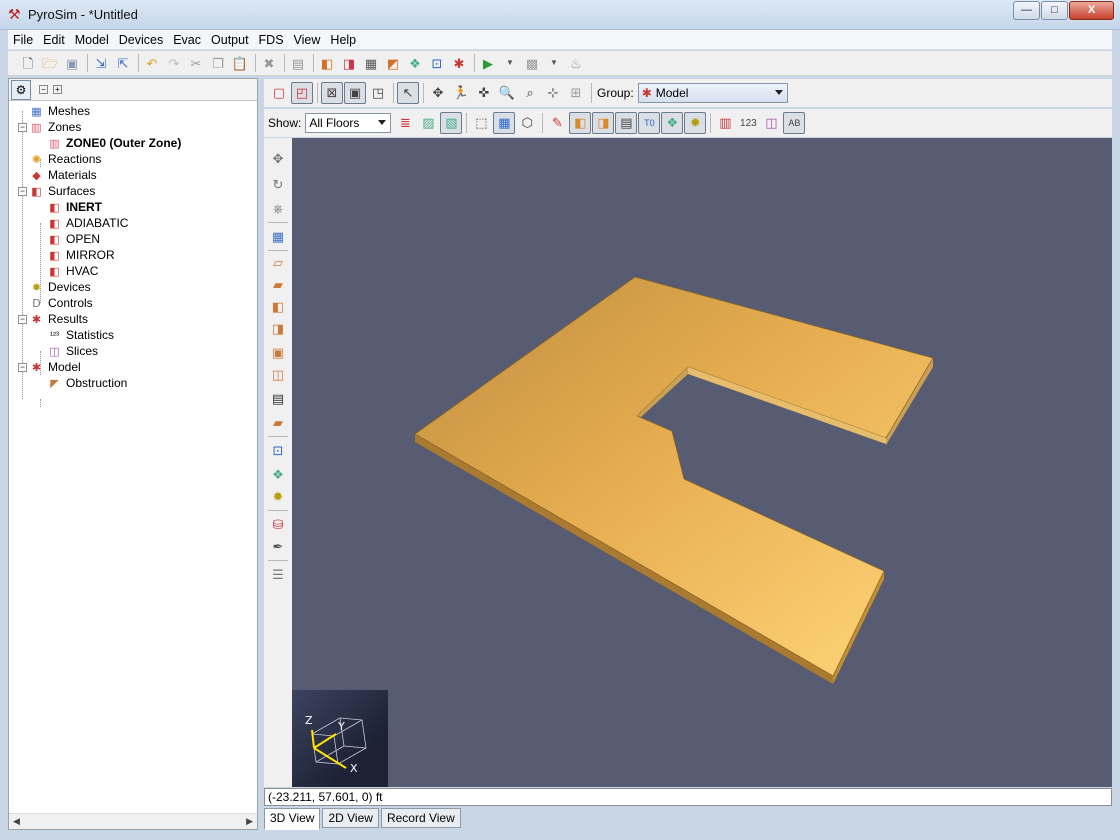 This screenshot has width=1120, height=840. What do you see at coordinates (43, 89) in the screenshot?
I see `collapse-all-icon: −` at bounding box center [43, 89].